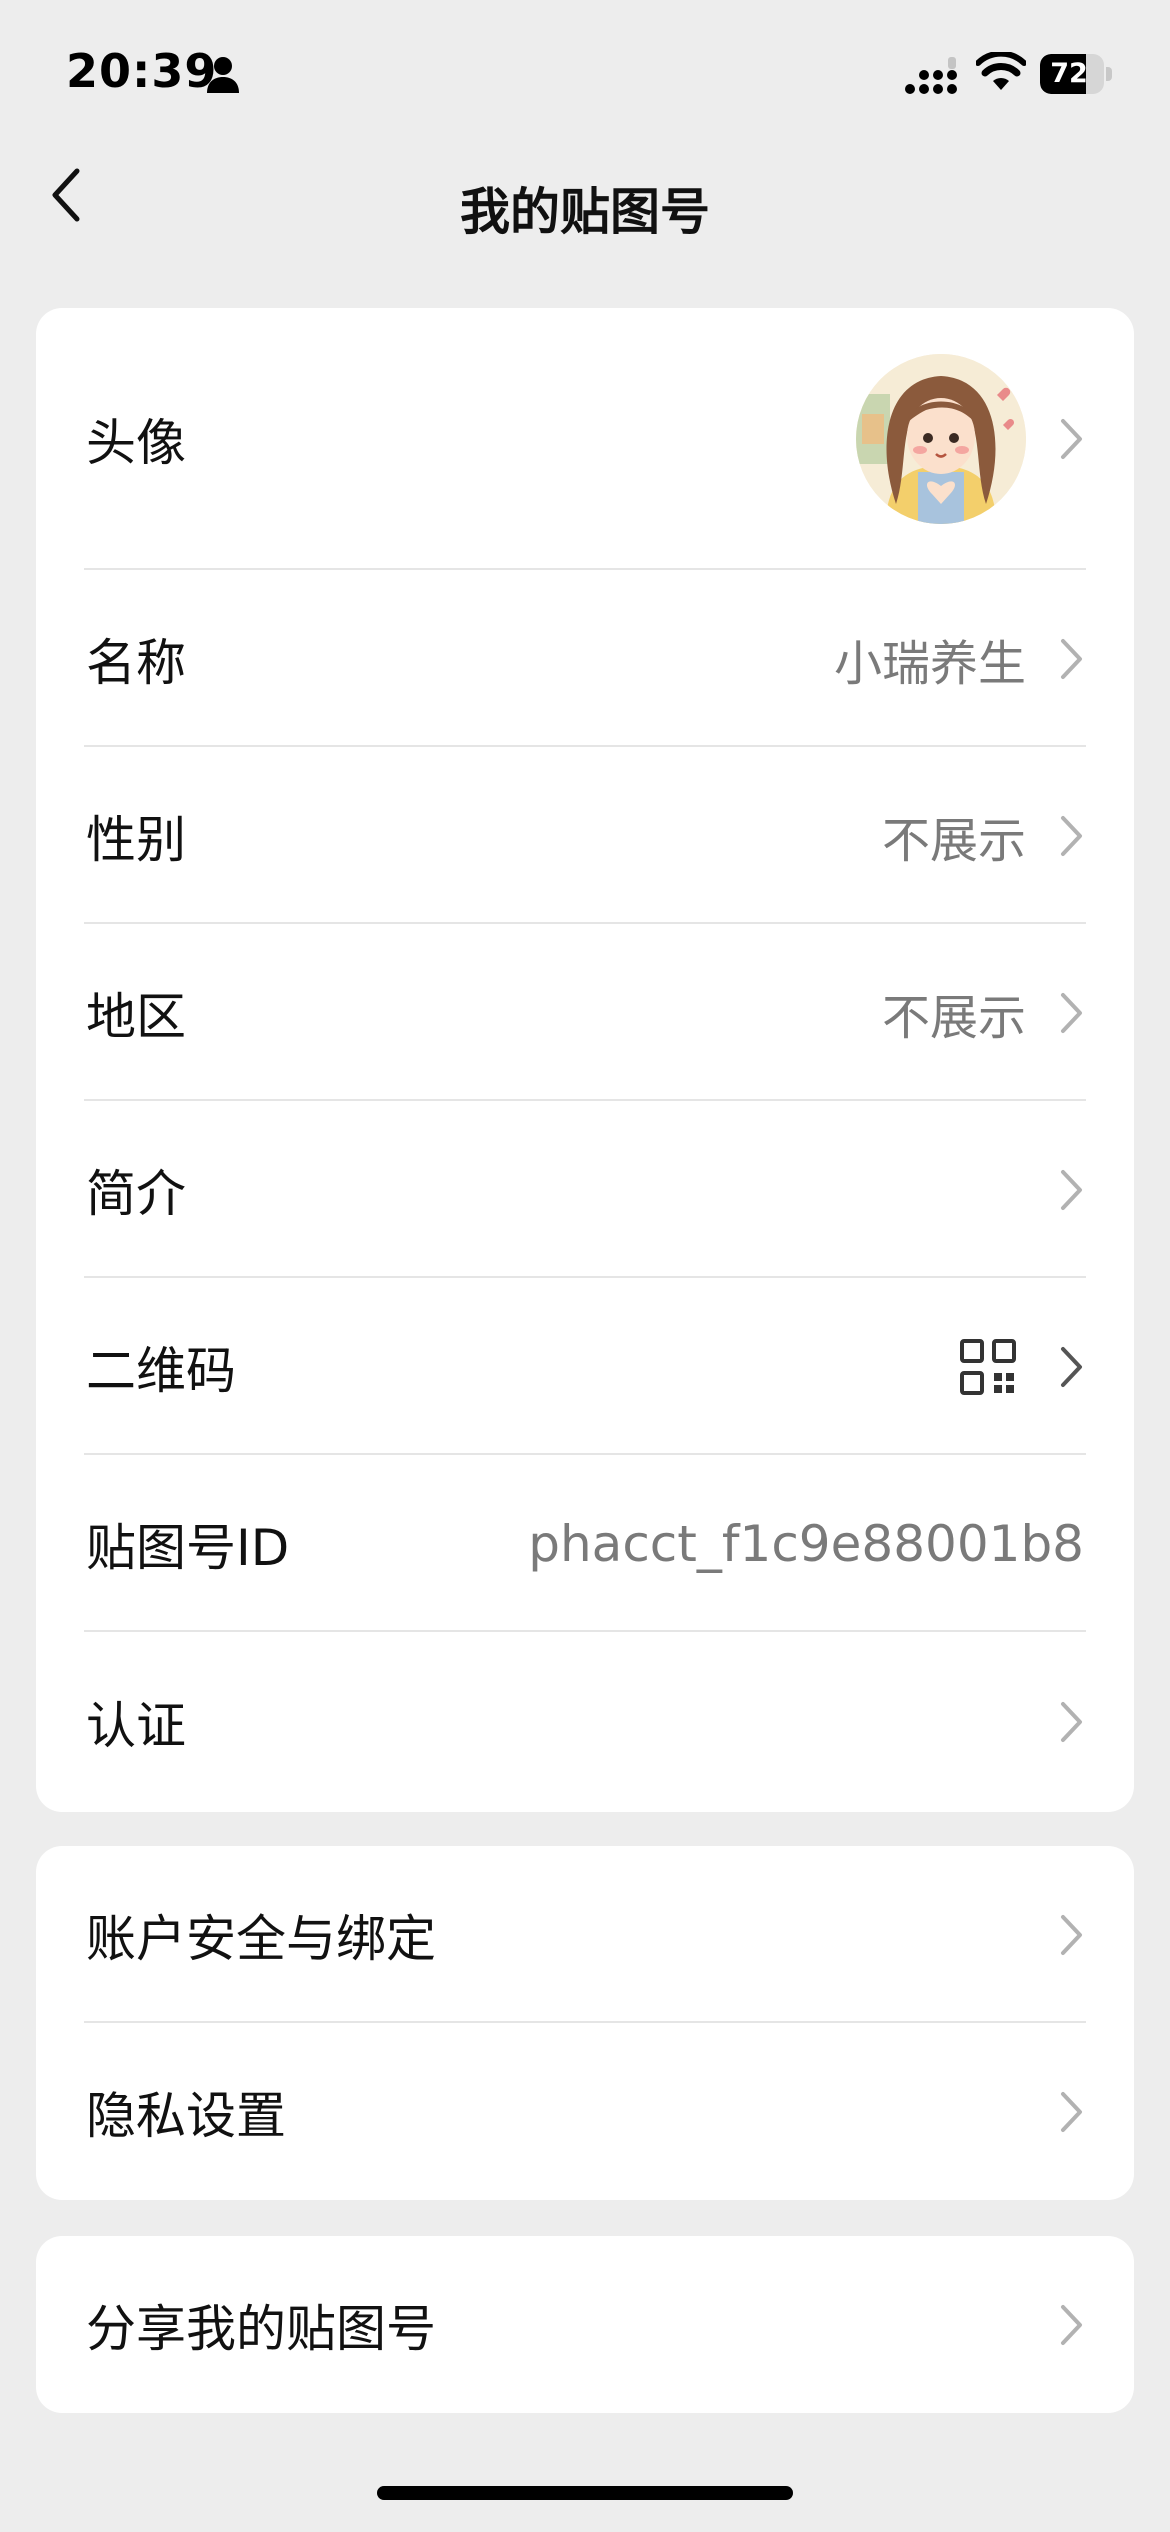 This screenshot has height=2532, width=1170. I want to click on row-value: 小瑞养生, so click(929, 663).